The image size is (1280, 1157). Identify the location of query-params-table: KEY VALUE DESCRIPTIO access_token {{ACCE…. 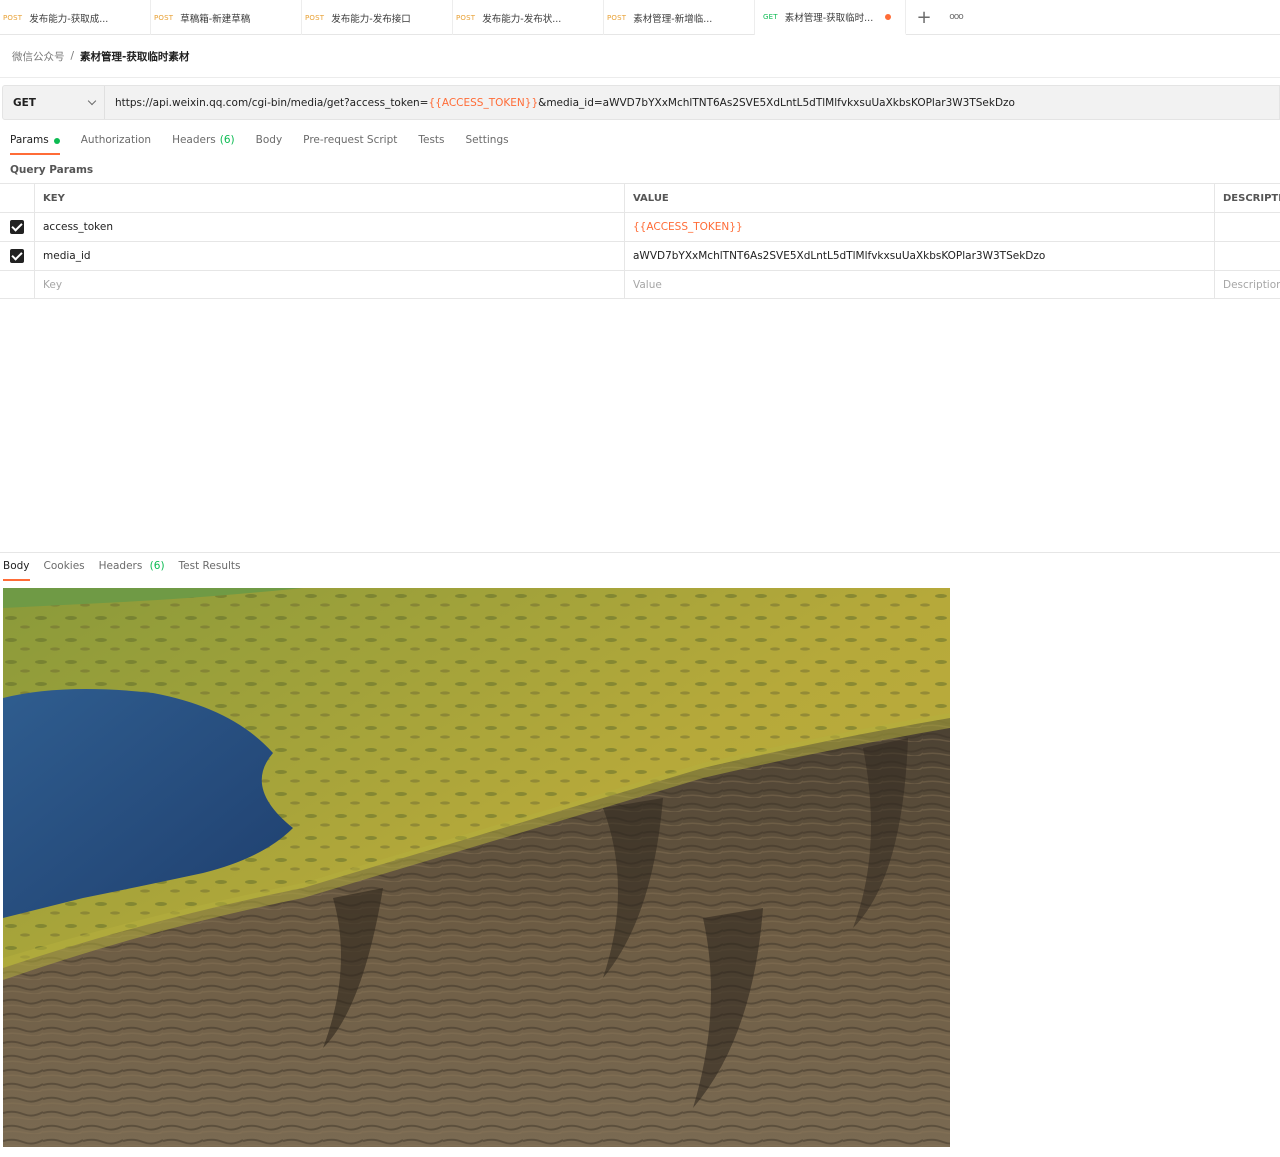
(640, 241).